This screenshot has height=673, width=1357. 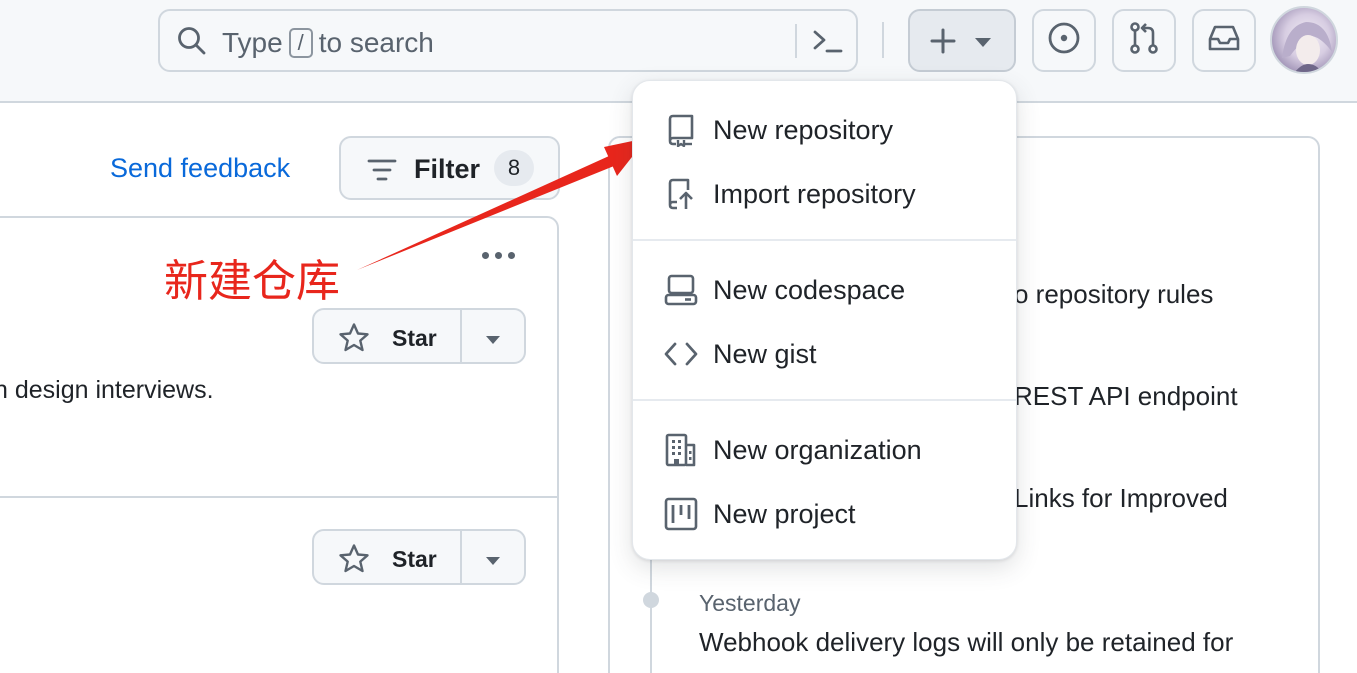 What do you see at coordinates (252, 281) in the screenshot?
I see `annotation-label: 新建仓库` at bounding box center [252, 281].